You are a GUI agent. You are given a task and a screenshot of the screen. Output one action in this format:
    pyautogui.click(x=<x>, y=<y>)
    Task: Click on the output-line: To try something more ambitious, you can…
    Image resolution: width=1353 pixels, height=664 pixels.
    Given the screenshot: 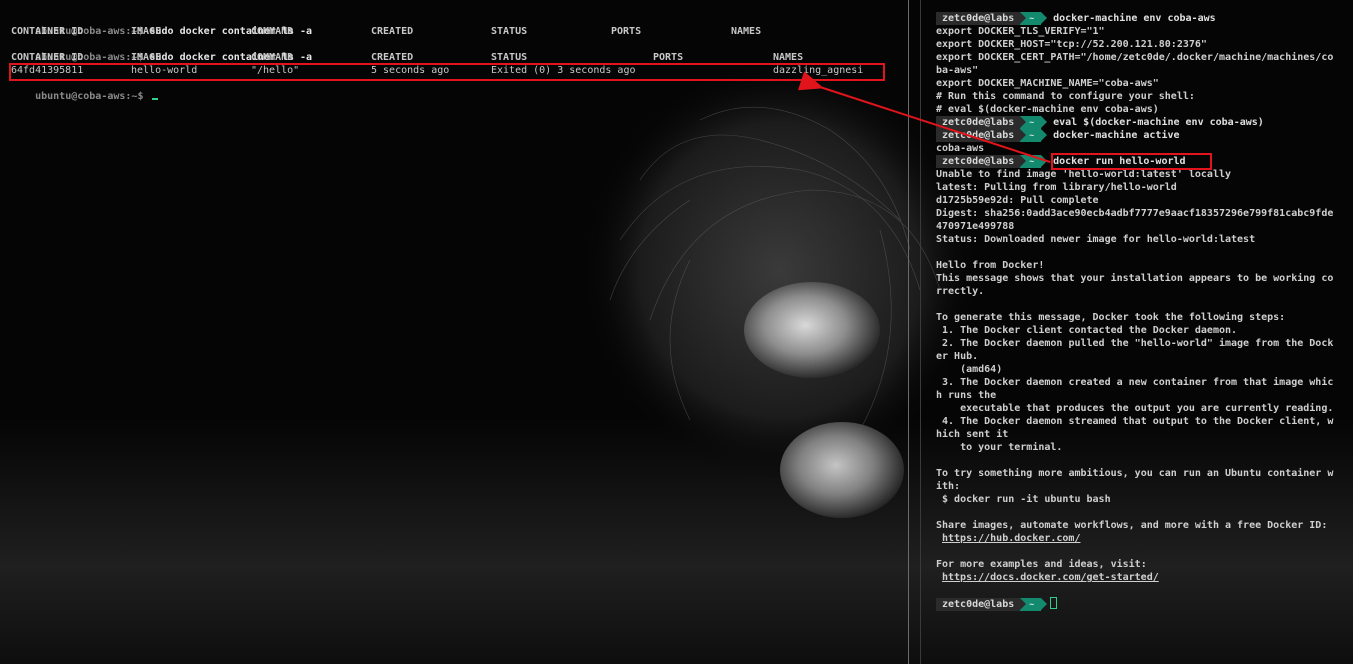 What is the action you would take?
    pyautogui.click(x=1135, y=473)
    